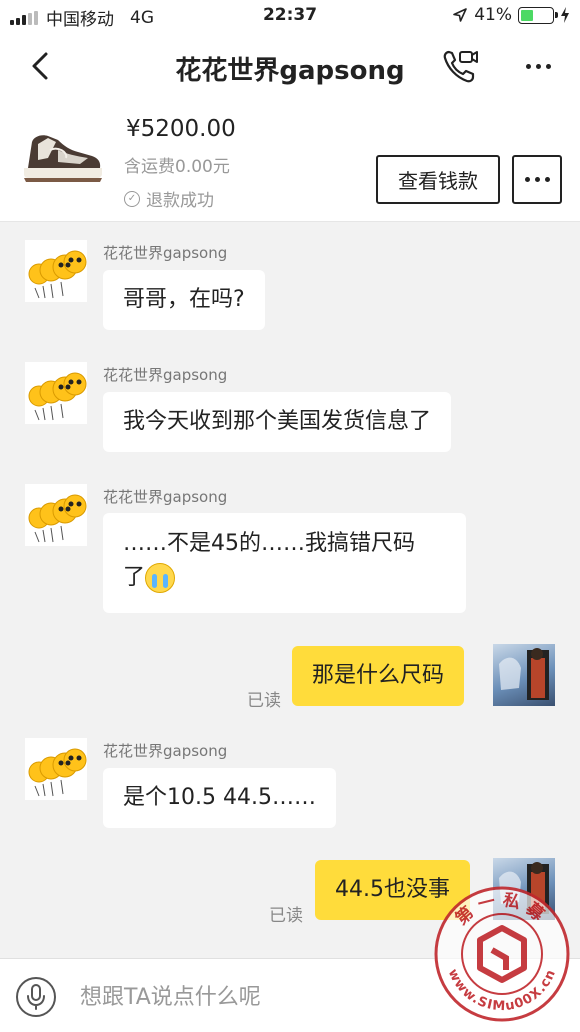 This screenshot has width=580, height=1032. I want to click on microphone-icon, so click(36, 997).